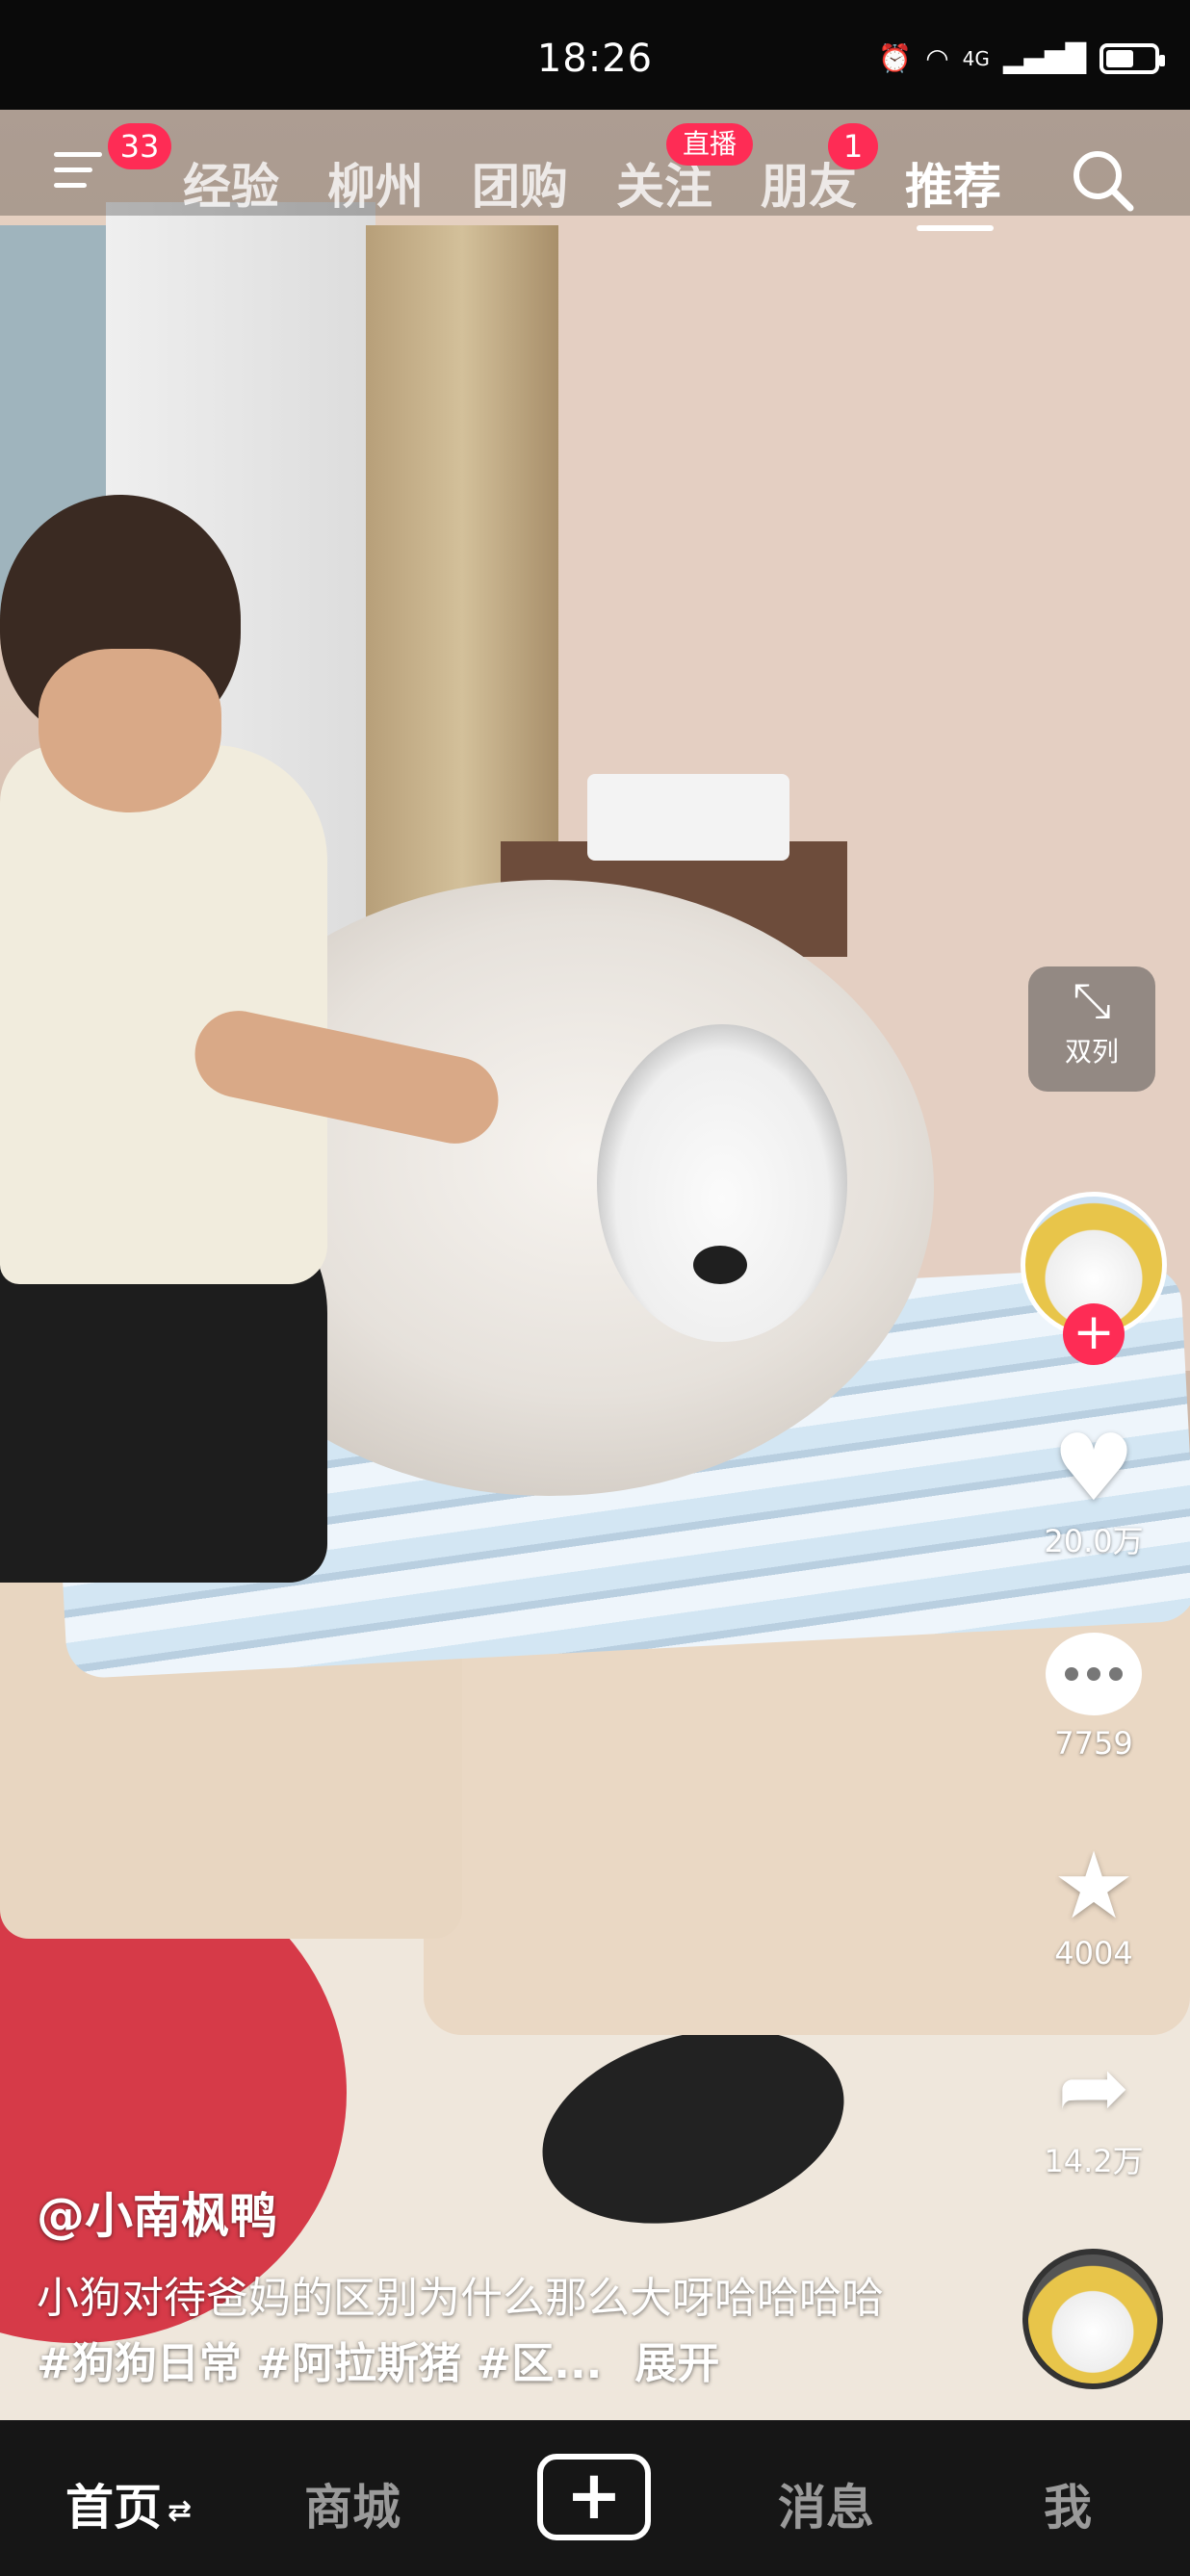  Describe the element at coordinates (976, 58) in the screenshot. I see `network-label: 4G` at that location.